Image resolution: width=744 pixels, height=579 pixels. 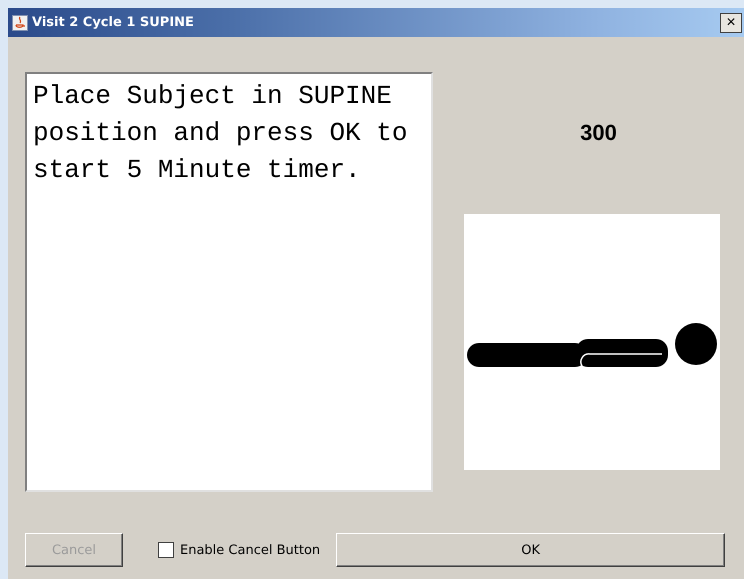 I want to click on java-cup-icon, so click(x=20, y=22).